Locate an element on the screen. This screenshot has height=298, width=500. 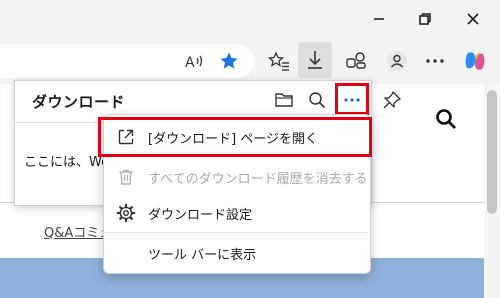
menu-item-download-settings: ダウンロード設定 is located at coordinates (236, 213).